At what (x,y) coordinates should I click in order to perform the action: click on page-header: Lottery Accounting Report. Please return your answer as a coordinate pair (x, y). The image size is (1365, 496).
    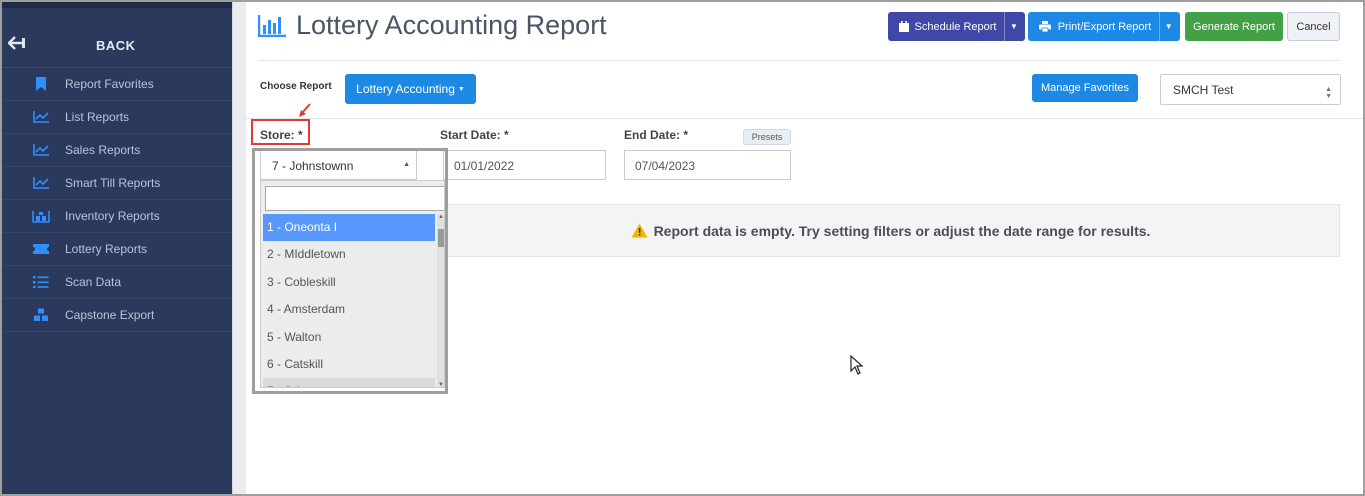
    Looking at the image, I should click on (432, 25).